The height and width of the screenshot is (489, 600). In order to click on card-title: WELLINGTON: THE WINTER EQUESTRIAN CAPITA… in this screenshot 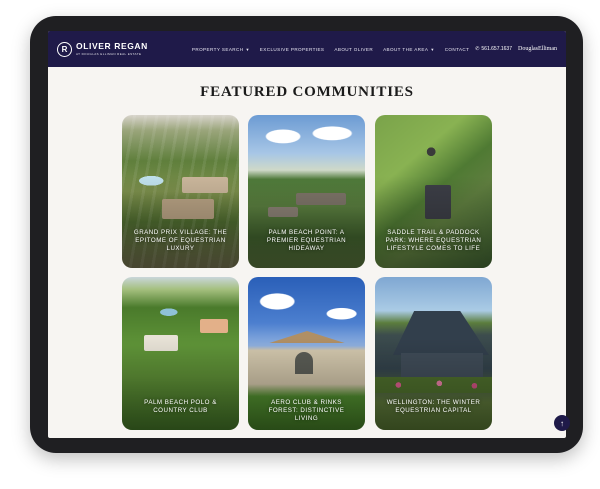, I will do `click(433, 407)`.